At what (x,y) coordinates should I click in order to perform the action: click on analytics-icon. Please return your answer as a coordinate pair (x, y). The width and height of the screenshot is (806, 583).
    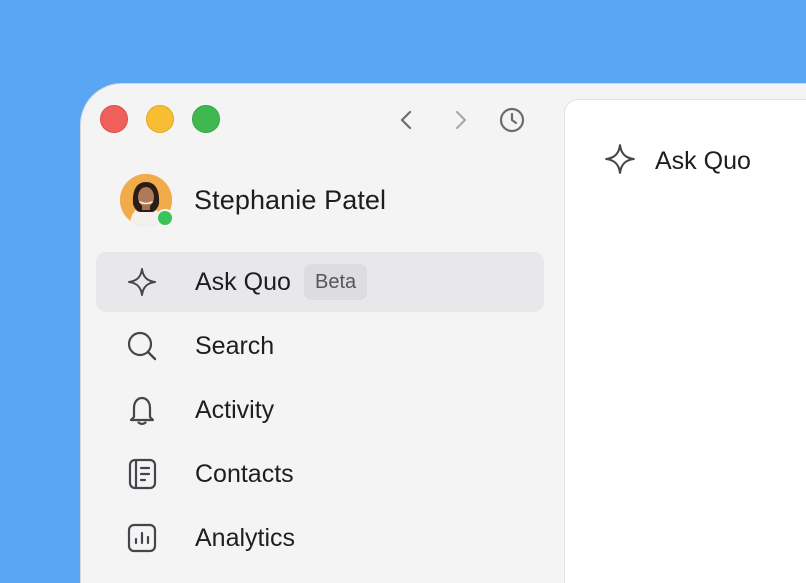
    Looking at the image, I should click on (142, 538).